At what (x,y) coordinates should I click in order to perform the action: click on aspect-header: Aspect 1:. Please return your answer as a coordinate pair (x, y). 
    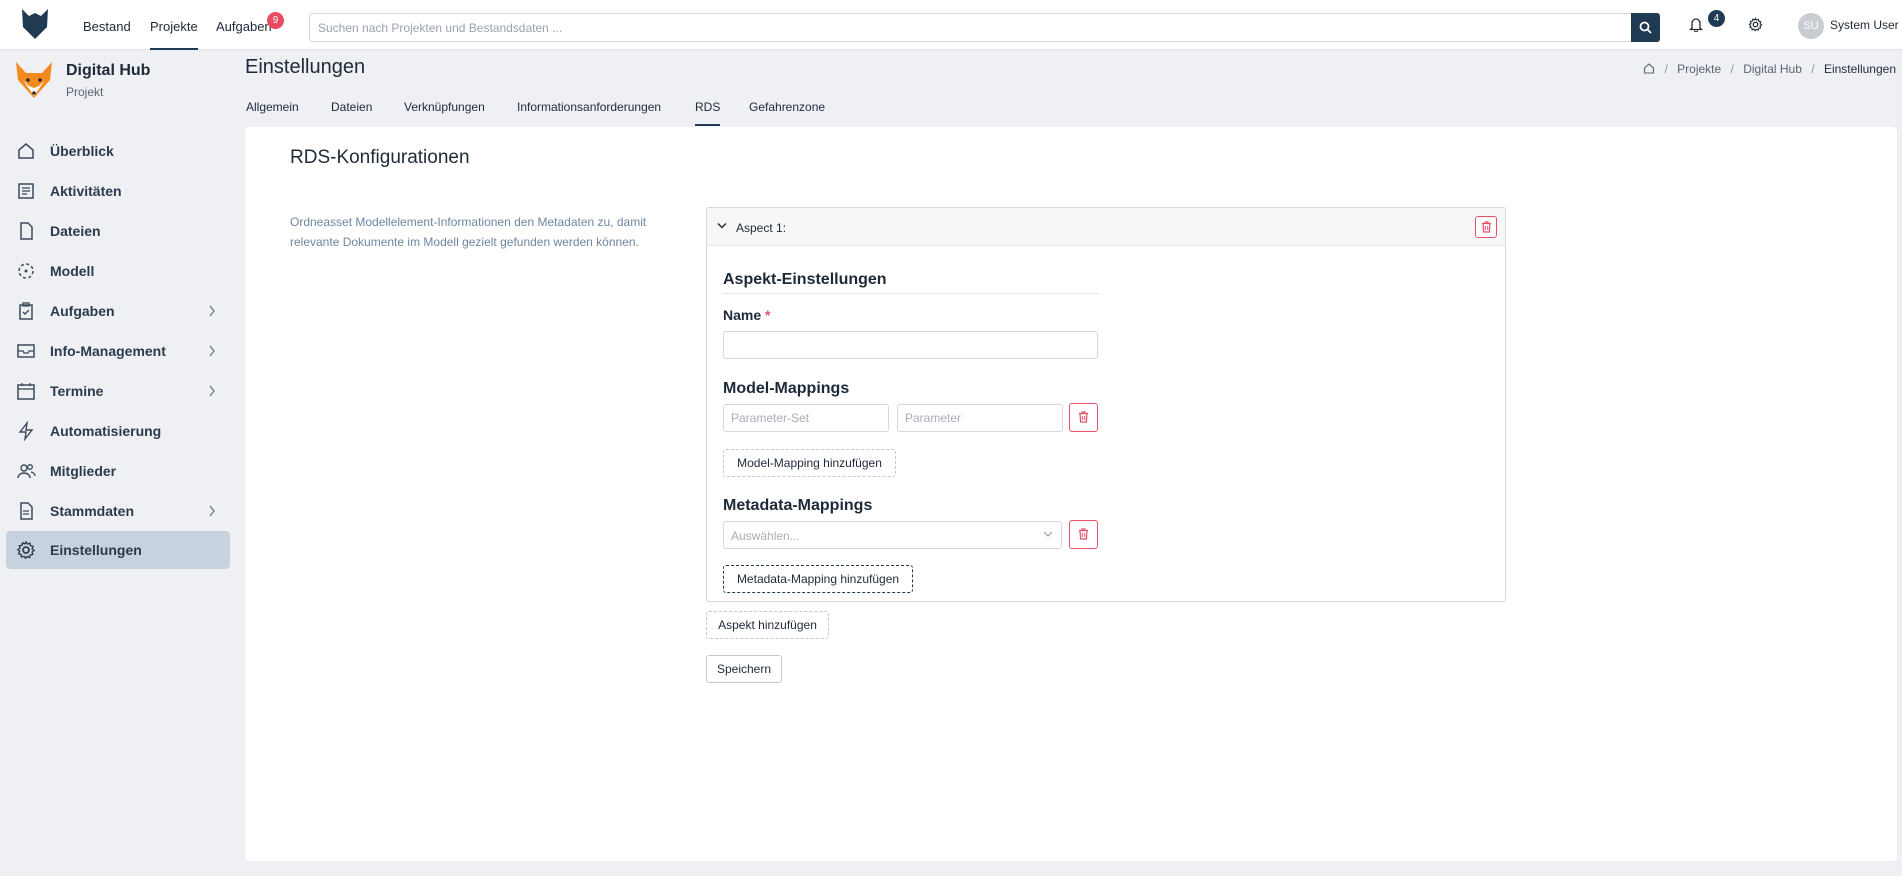
    Looking at the image, I should click on (1106, 227).